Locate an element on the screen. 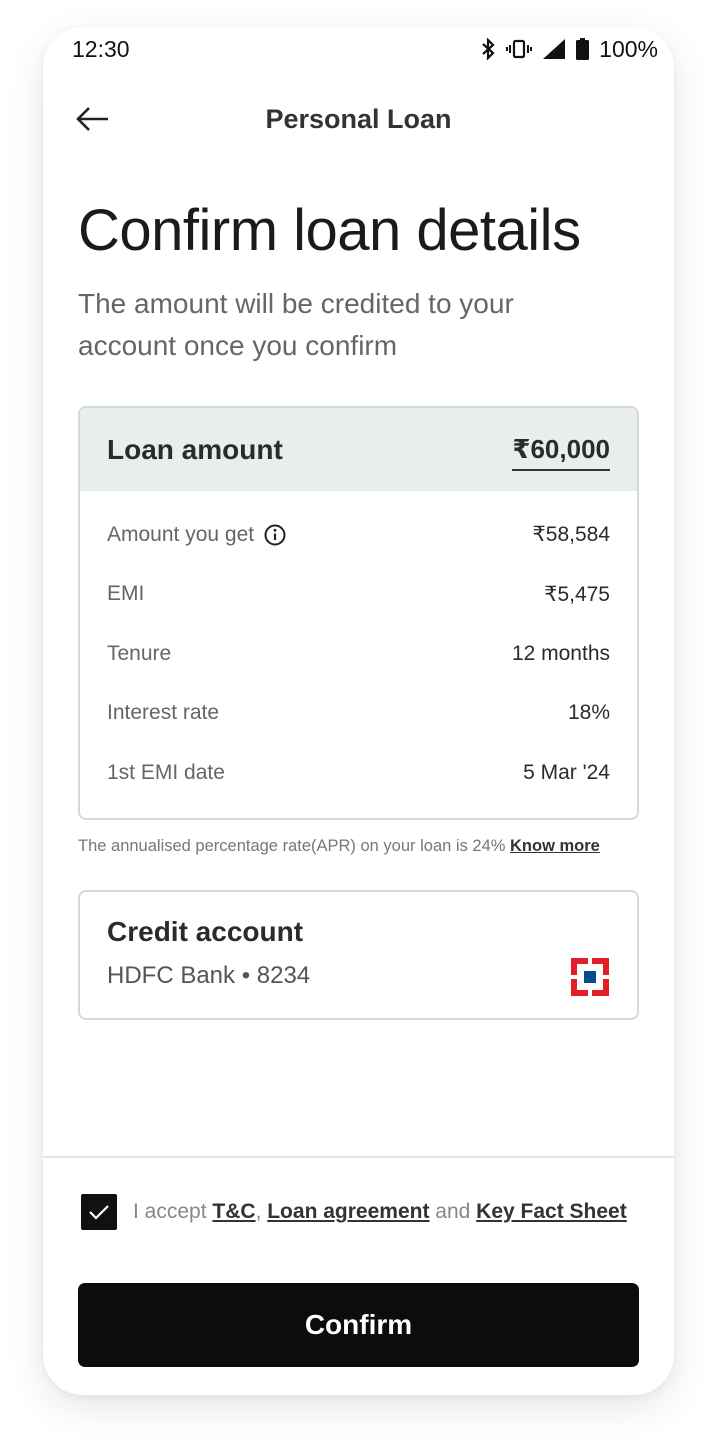 This screenshot has width=716, height=1452. detail-label: Tenure is located at coordinates (139, 653).